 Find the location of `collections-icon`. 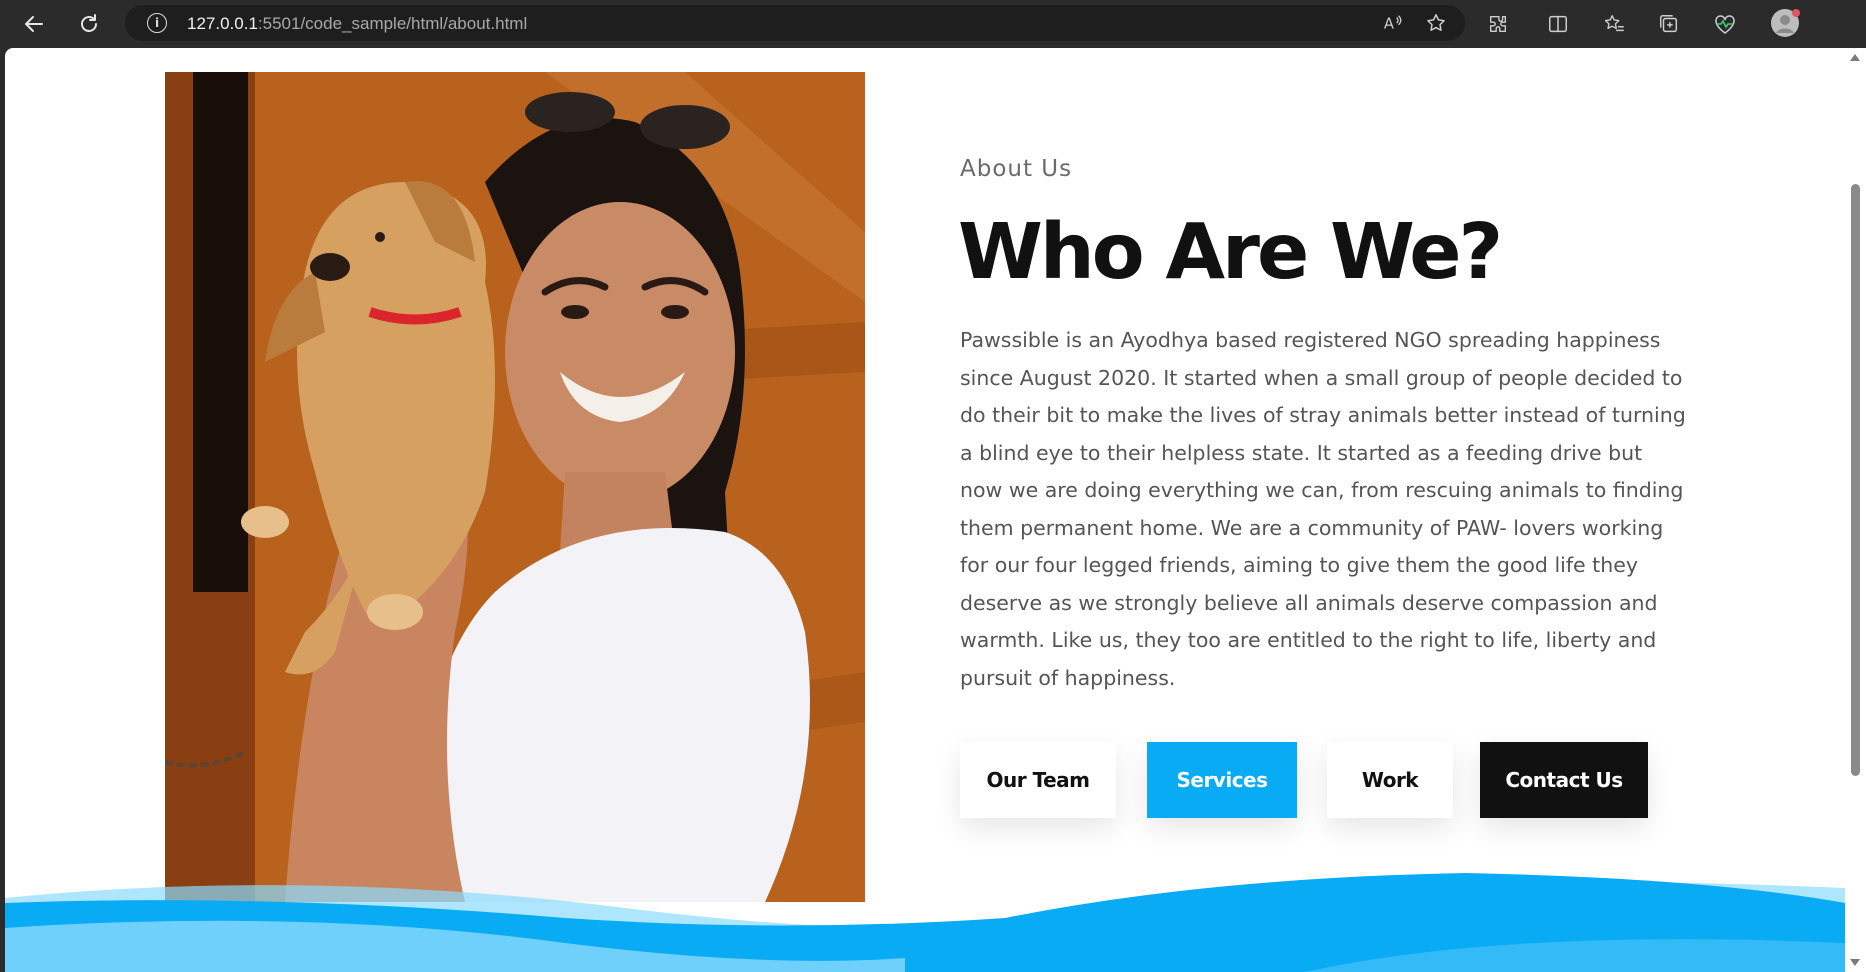

collections-icon is located at coordinates (1669, 24).